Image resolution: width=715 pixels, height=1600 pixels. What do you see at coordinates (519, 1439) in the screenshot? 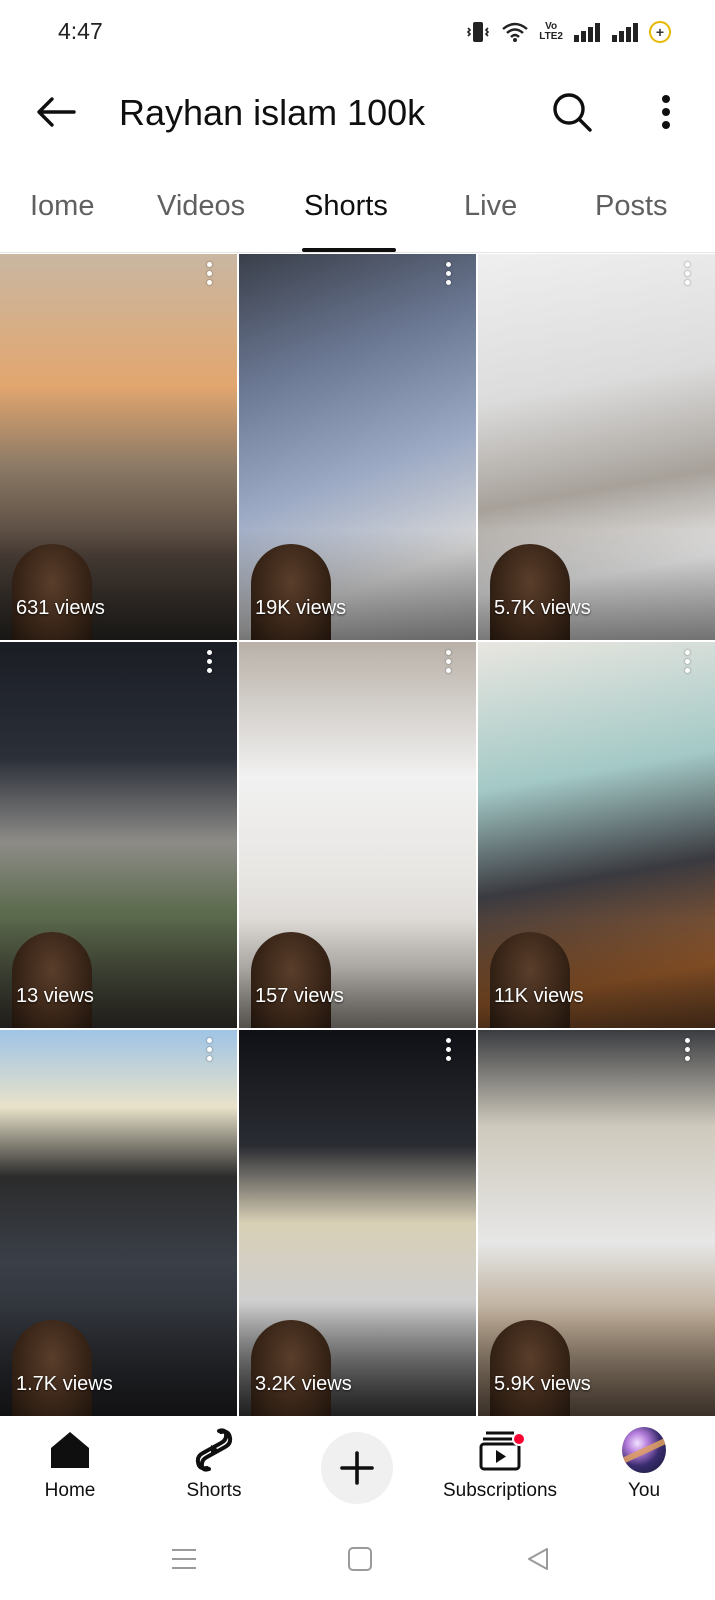
I see `notification-badge` at bounding box center [519, 1439].